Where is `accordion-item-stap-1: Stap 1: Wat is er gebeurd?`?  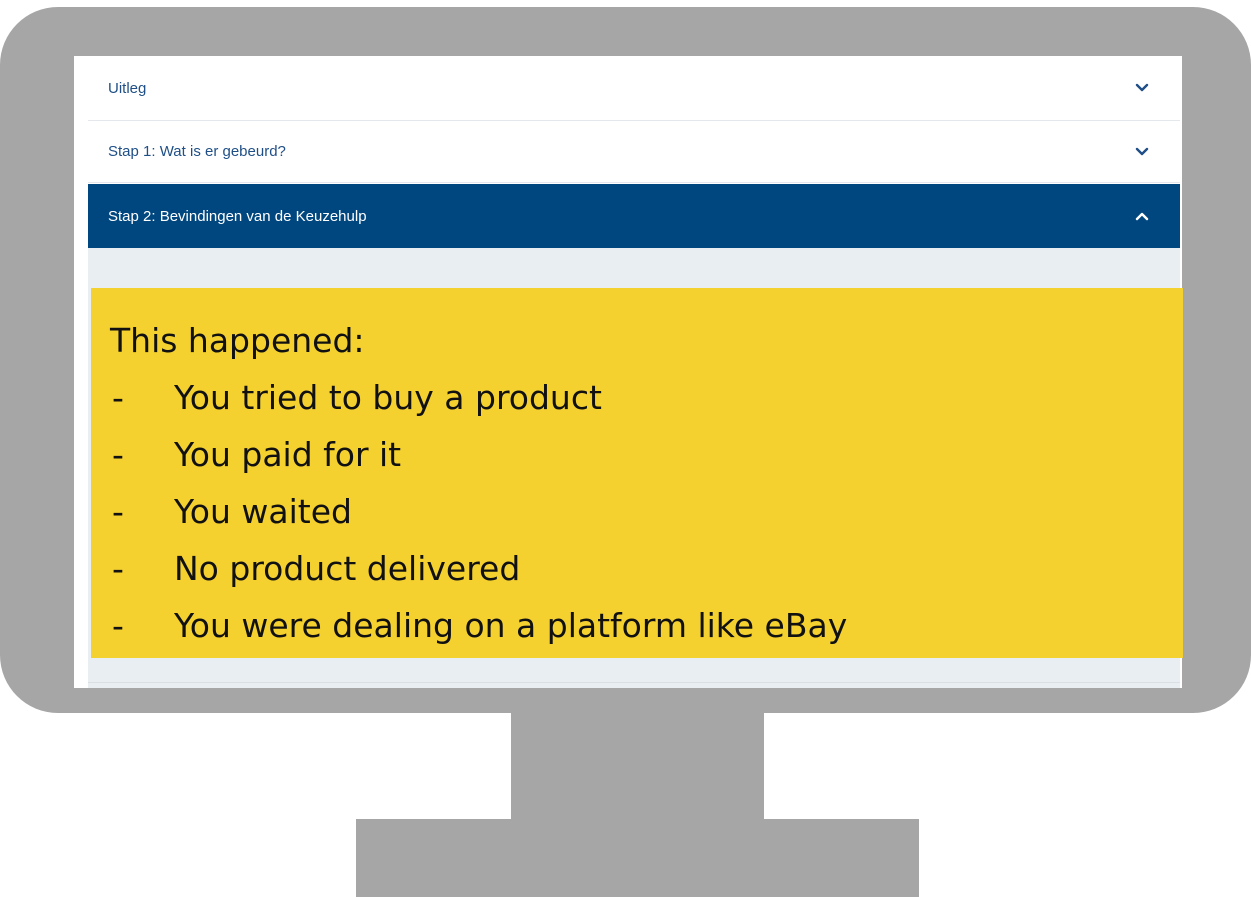
accordion-item-stap-1: Stap 1: Wat is er gebeurd? is located at coordinates (634, 152).